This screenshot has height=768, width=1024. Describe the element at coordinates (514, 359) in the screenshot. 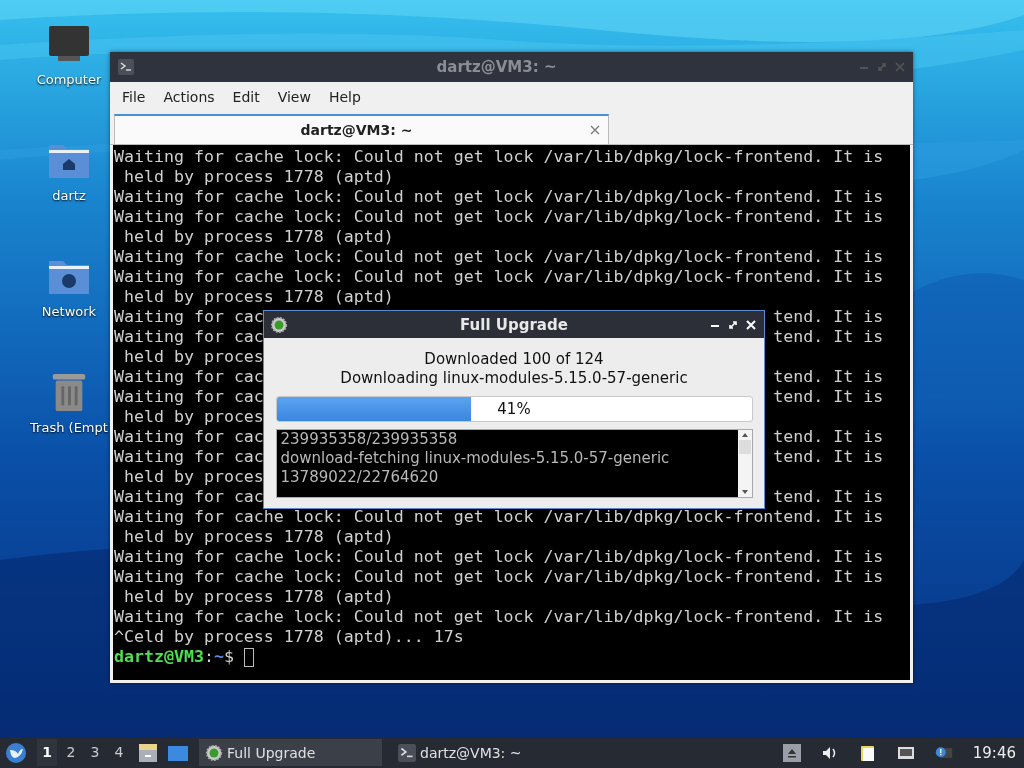

I see `status-text: Downloaded 100 of 124` at that location.